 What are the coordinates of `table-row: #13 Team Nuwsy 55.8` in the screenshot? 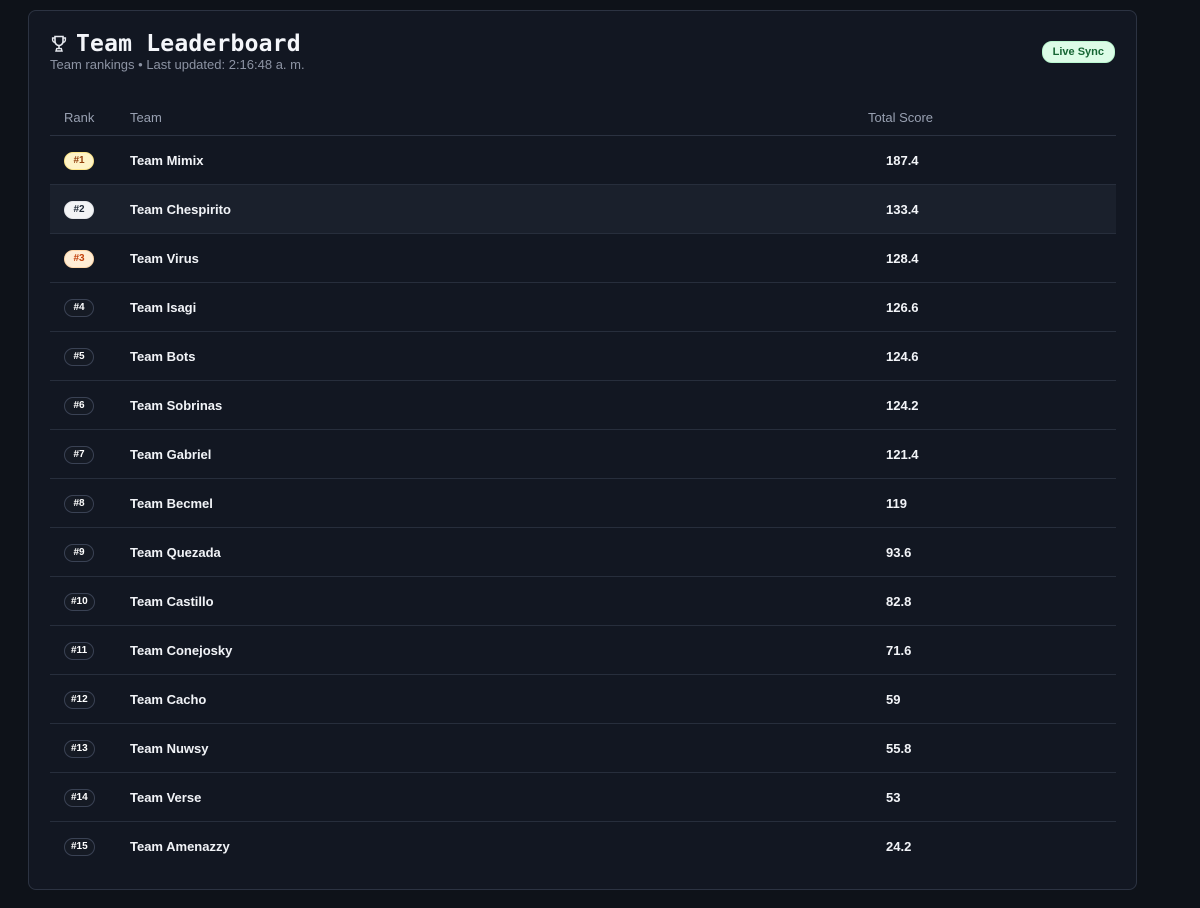 It's located at (583, 748).